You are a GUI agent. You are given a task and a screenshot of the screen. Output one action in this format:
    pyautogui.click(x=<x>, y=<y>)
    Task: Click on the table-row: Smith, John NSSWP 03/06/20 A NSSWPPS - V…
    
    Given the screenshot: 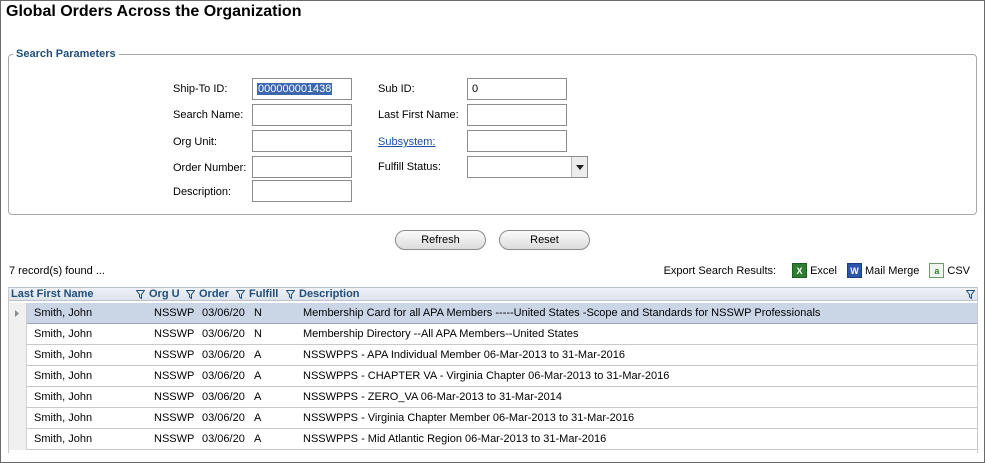 What is the action you would take?
    pyautogui.click(x=493, y=418)
    